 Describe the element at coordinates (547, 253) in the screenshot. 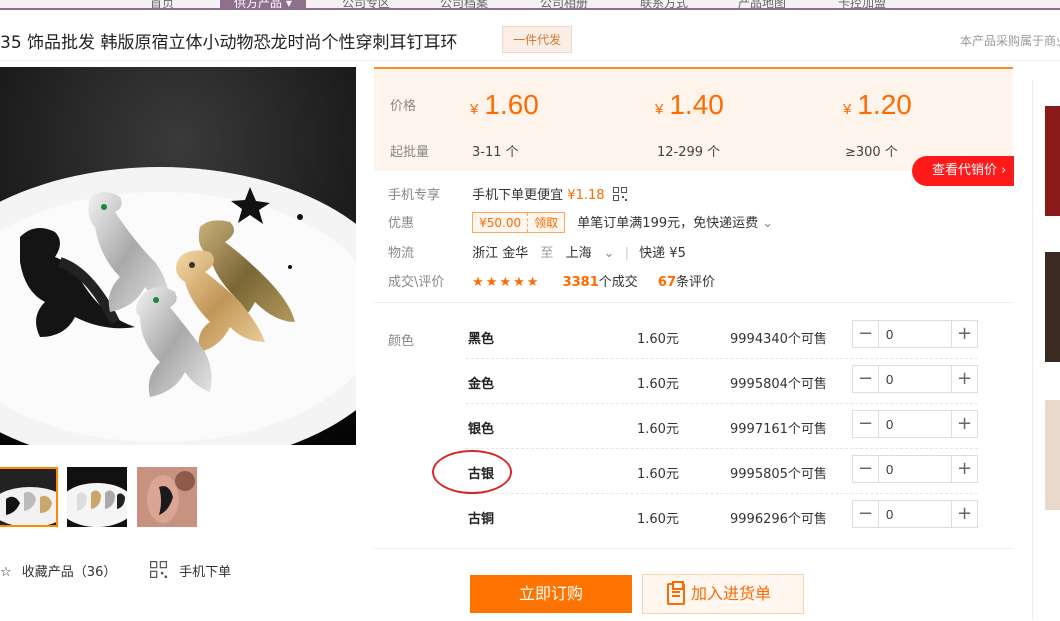

I see `ship-to-word: 至` at that location.